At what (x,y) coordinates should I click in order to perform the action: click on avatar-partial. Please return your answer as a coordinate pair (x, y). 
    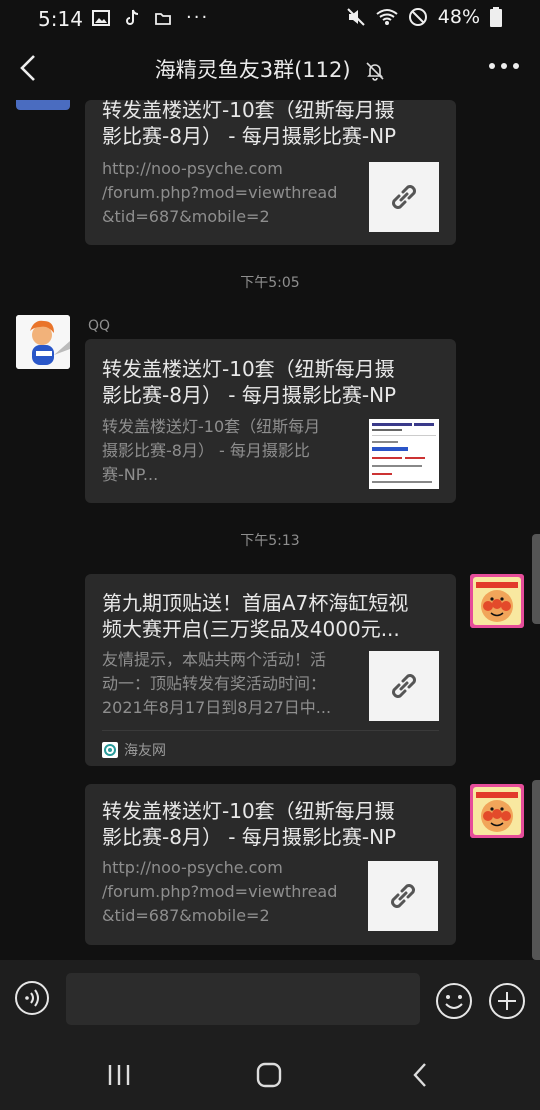
    Looking at the image, I should click on (43, 105).